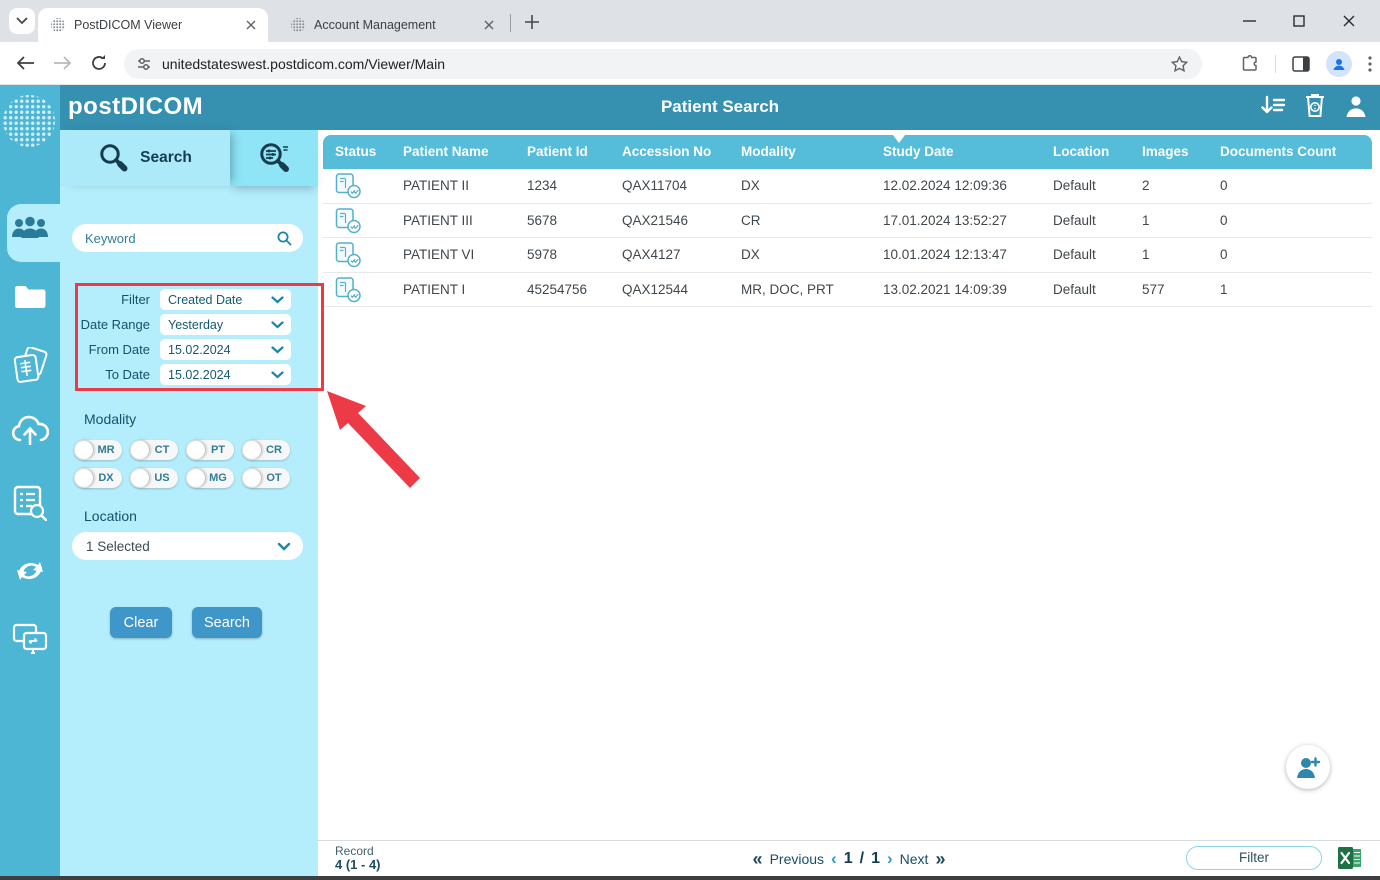 This screenshot has height=880, width=1380. What do you see at coordinates (135, 299) in the screenshot?
I see `filter-label: Filter` at bounding box center [135, 299].